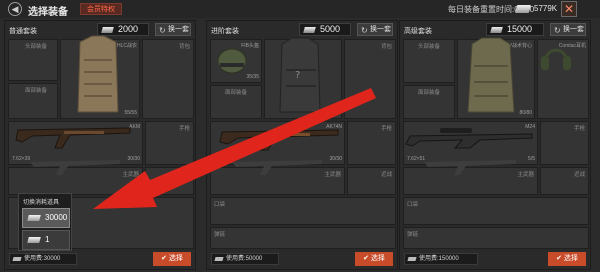 The width and height of the screenshot is (600, 272). I want to click on consumable-option: 30000, so click(46, 218).